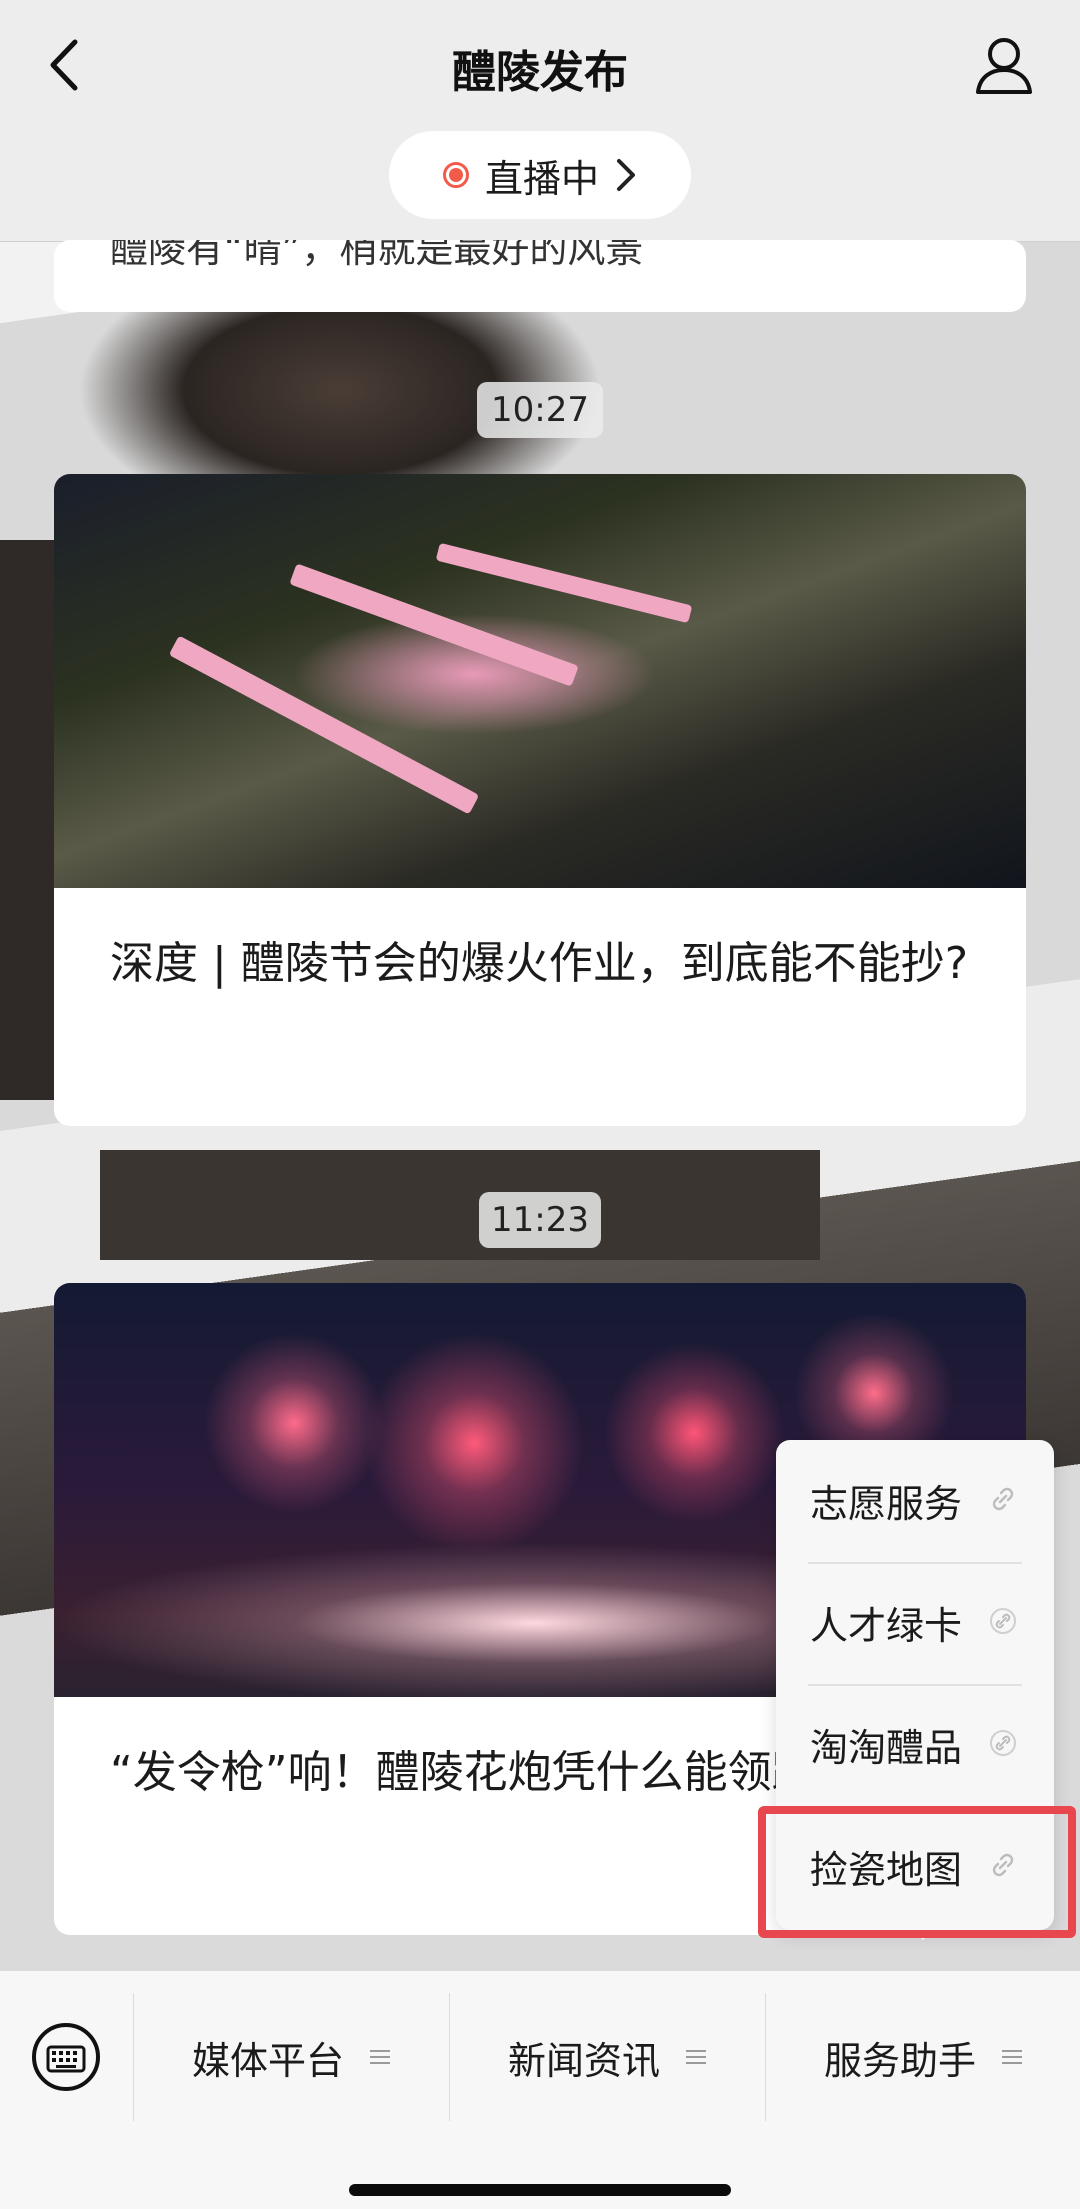  I want to click on live-label: 直播中, so click(541, 178).